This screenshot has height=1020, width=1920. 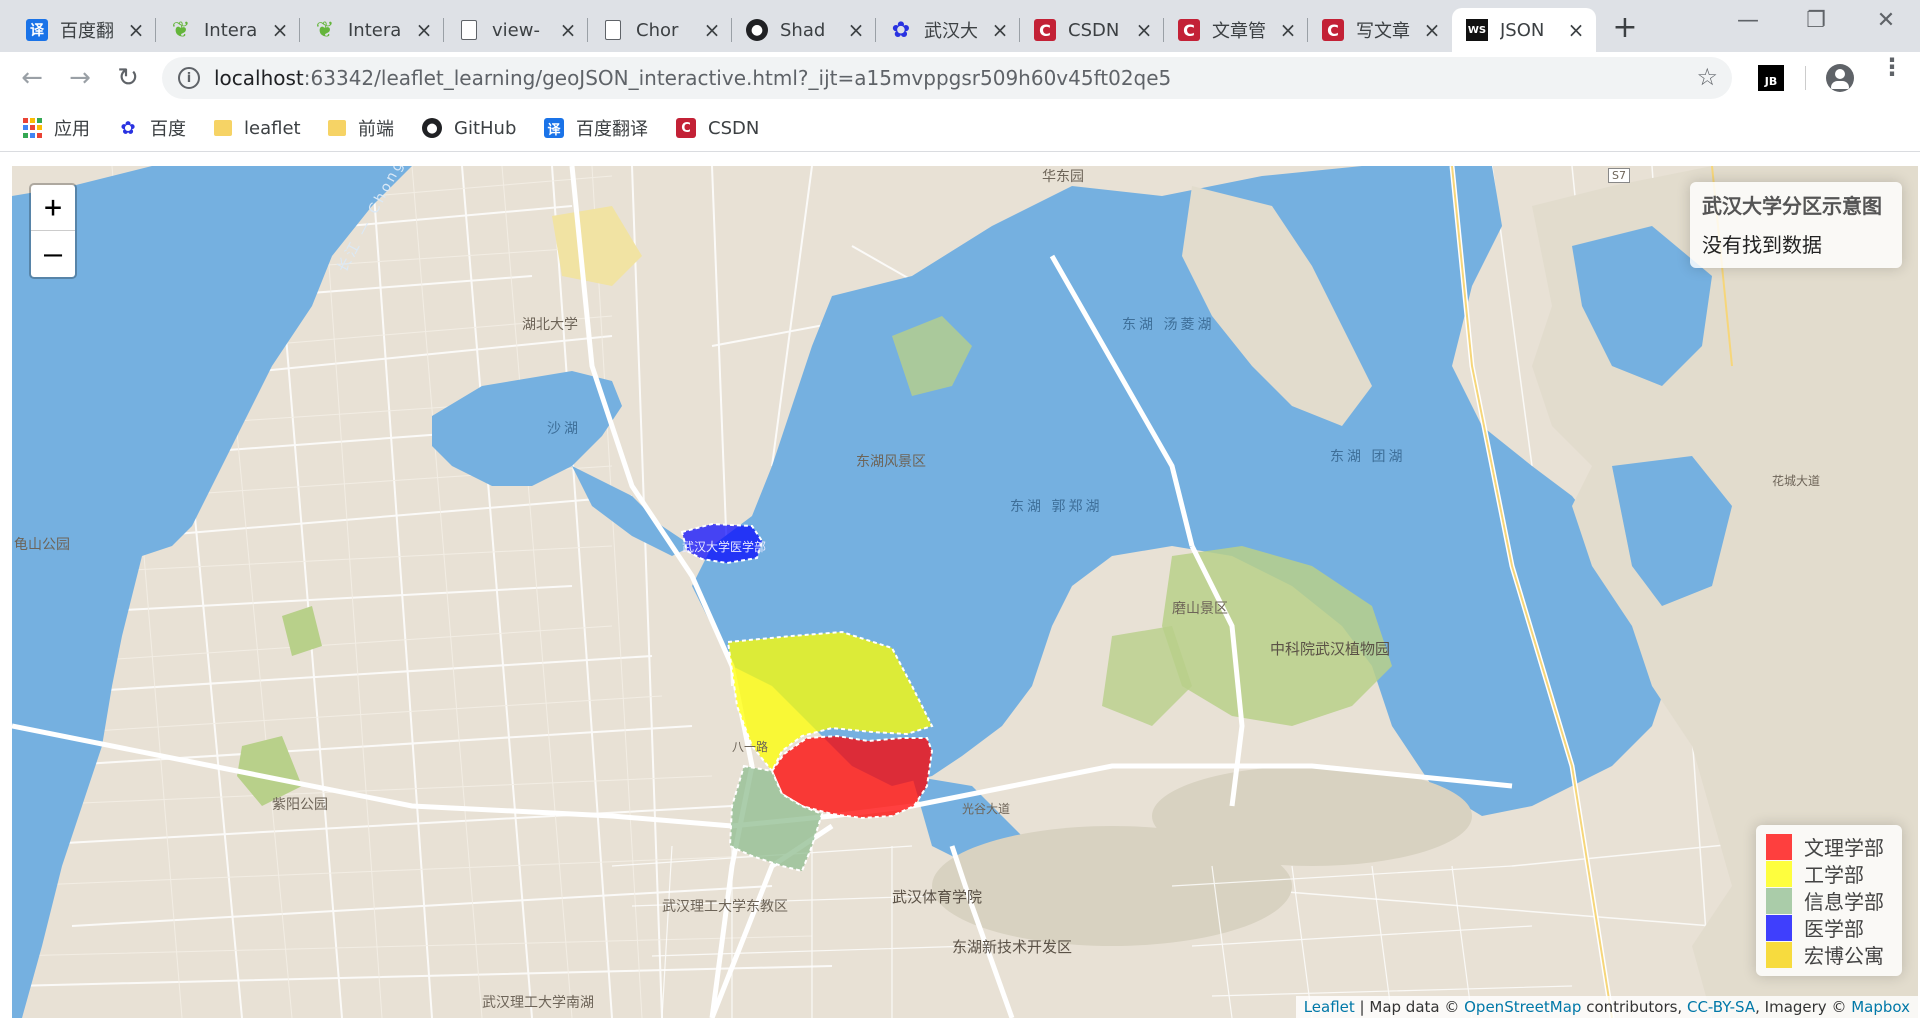 I want to click on map-label: 东湖 团湖, so click(x=1368, y=457).